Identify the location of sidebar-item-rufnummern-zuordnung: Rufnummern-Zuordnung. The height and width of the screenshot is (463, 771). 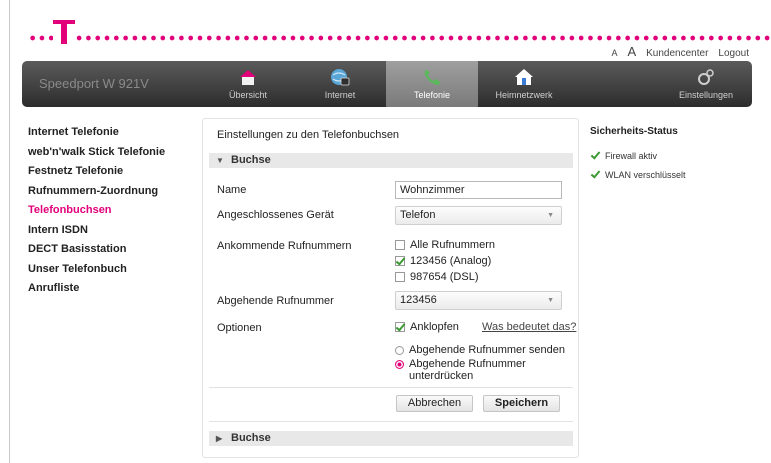
(96, 195).